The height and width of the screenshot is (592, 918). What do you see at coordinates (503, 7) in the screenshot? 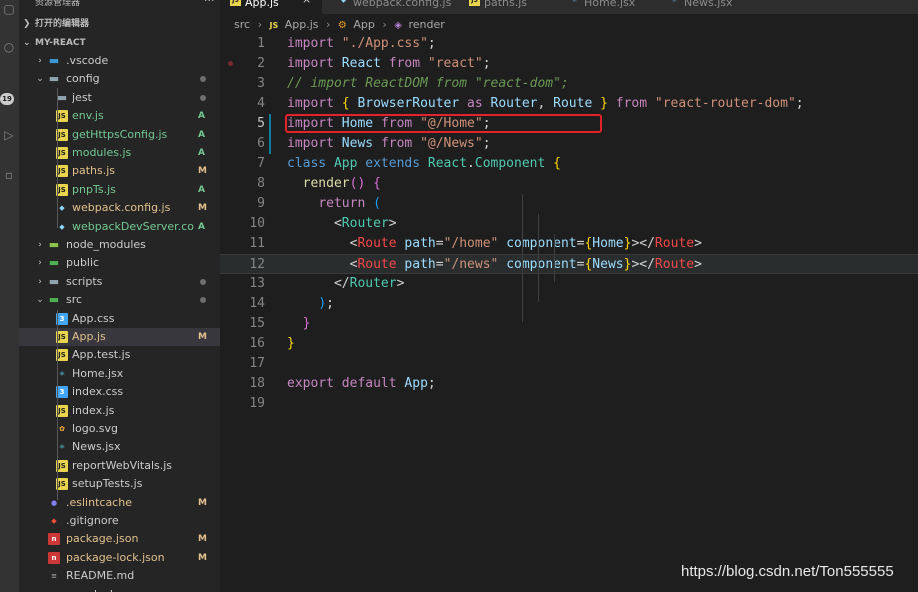
I see `tab-paths-js: JS paths.js` at bounding box center [503, 7].